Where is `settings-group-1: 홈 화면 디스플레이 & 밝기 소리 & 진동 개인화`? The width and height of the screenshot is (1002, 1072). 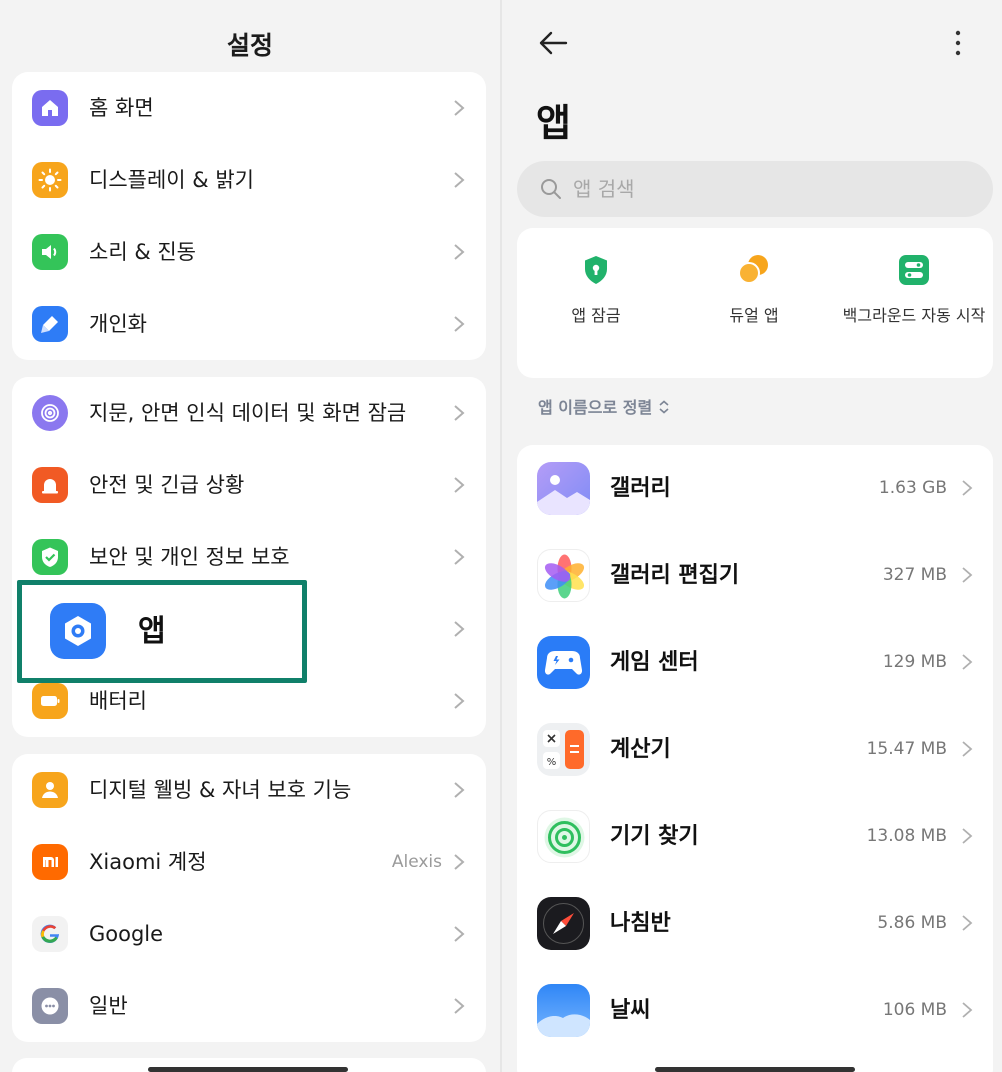 settings-group-1: 홈 화면 디스플레이 & 밝기 소리 & 진동 개인화 is located at coordinates (249, 216).